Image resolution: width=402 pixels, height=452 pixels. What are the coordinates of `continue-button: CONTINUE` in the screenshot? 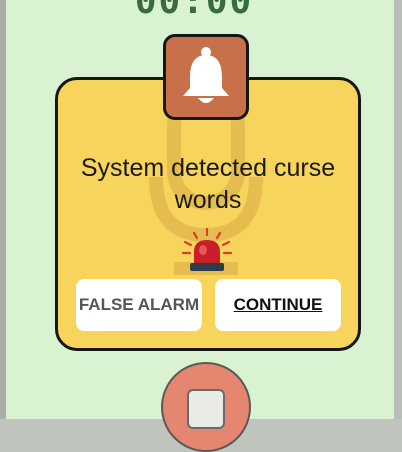 It's located at (278, 305).